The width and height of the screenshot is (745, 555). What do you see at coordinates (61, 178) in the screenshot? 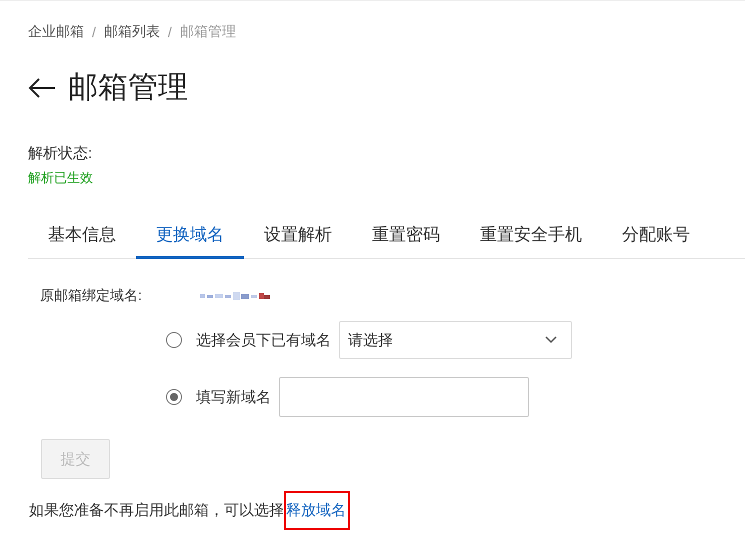
I see `status-value: 解析已生效` at bounding box center [61, 178].